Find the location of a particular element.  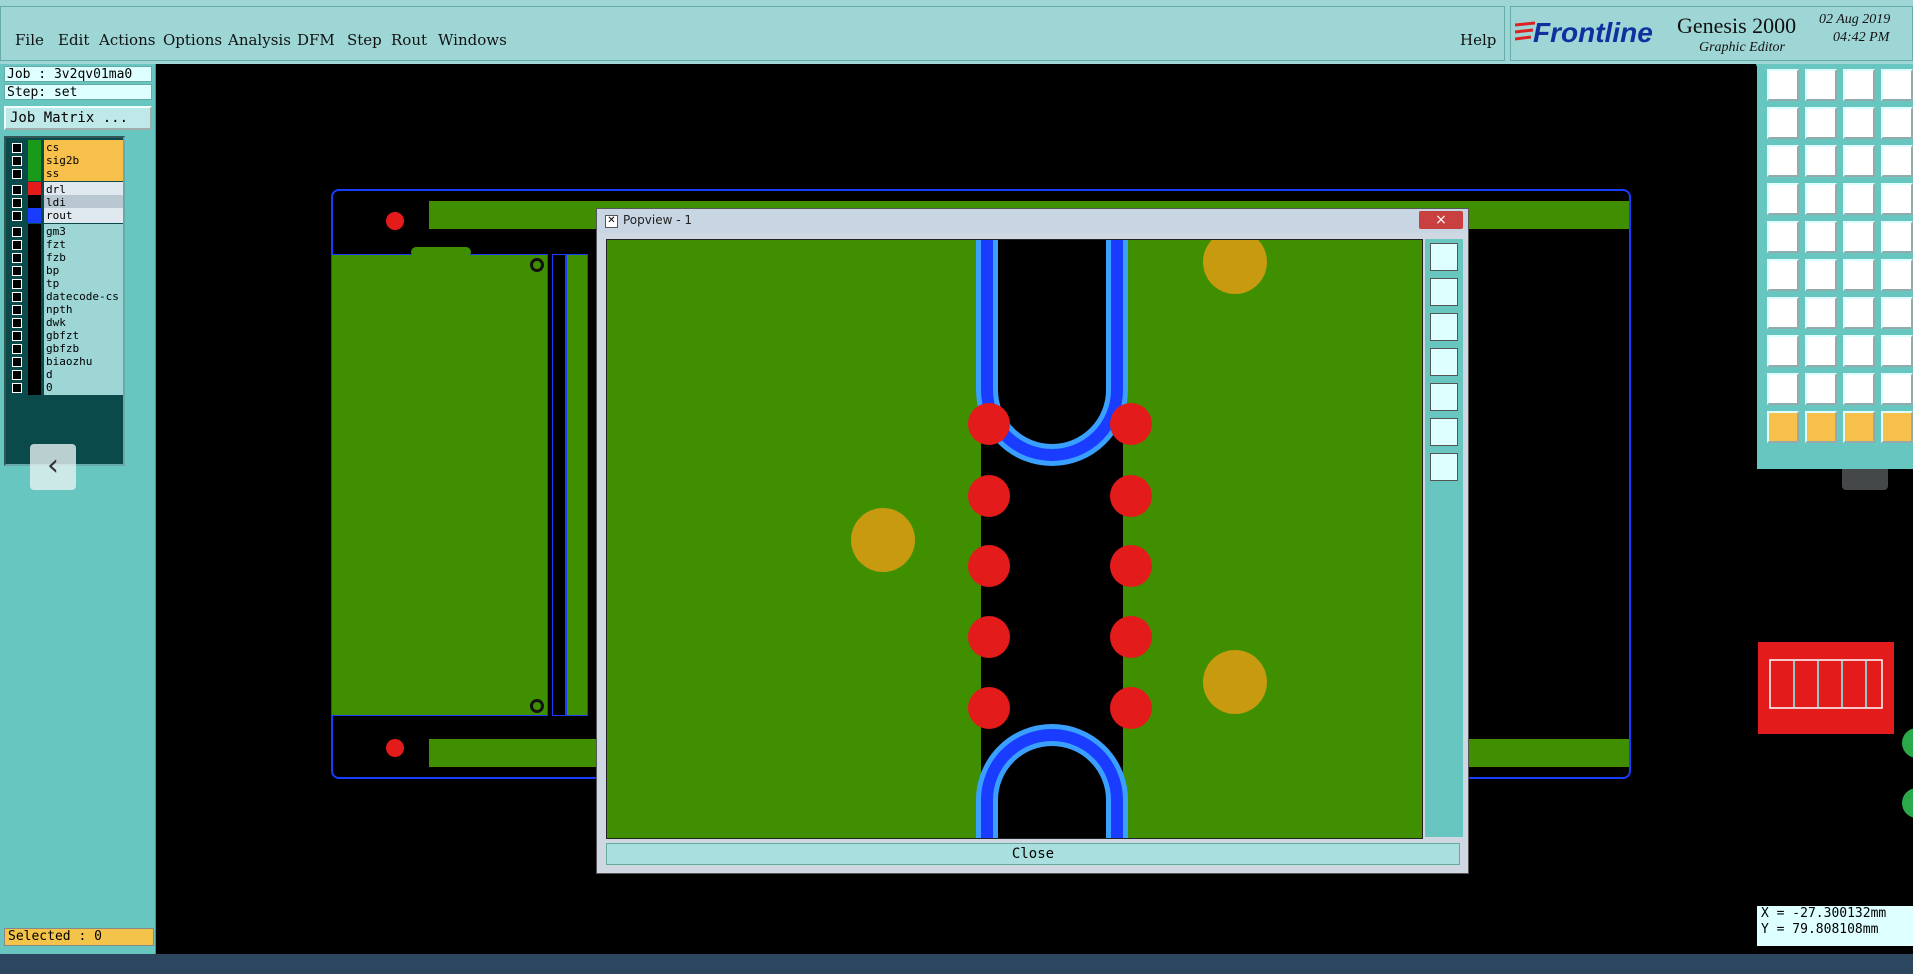

menu-rout: Rout is located at coordinates (409, 40).